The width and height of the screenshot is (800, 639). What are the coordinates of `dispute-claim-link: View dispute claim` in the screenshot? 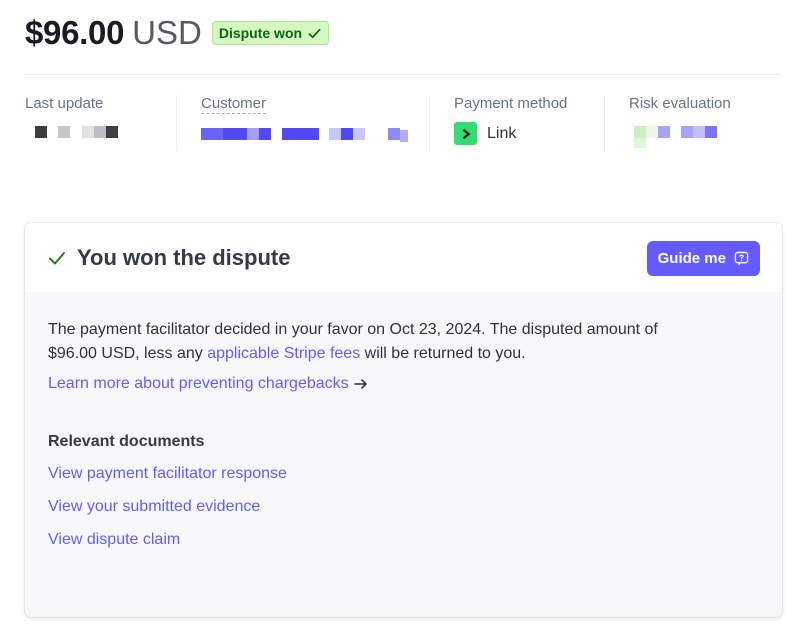 It's located at (403, 541).